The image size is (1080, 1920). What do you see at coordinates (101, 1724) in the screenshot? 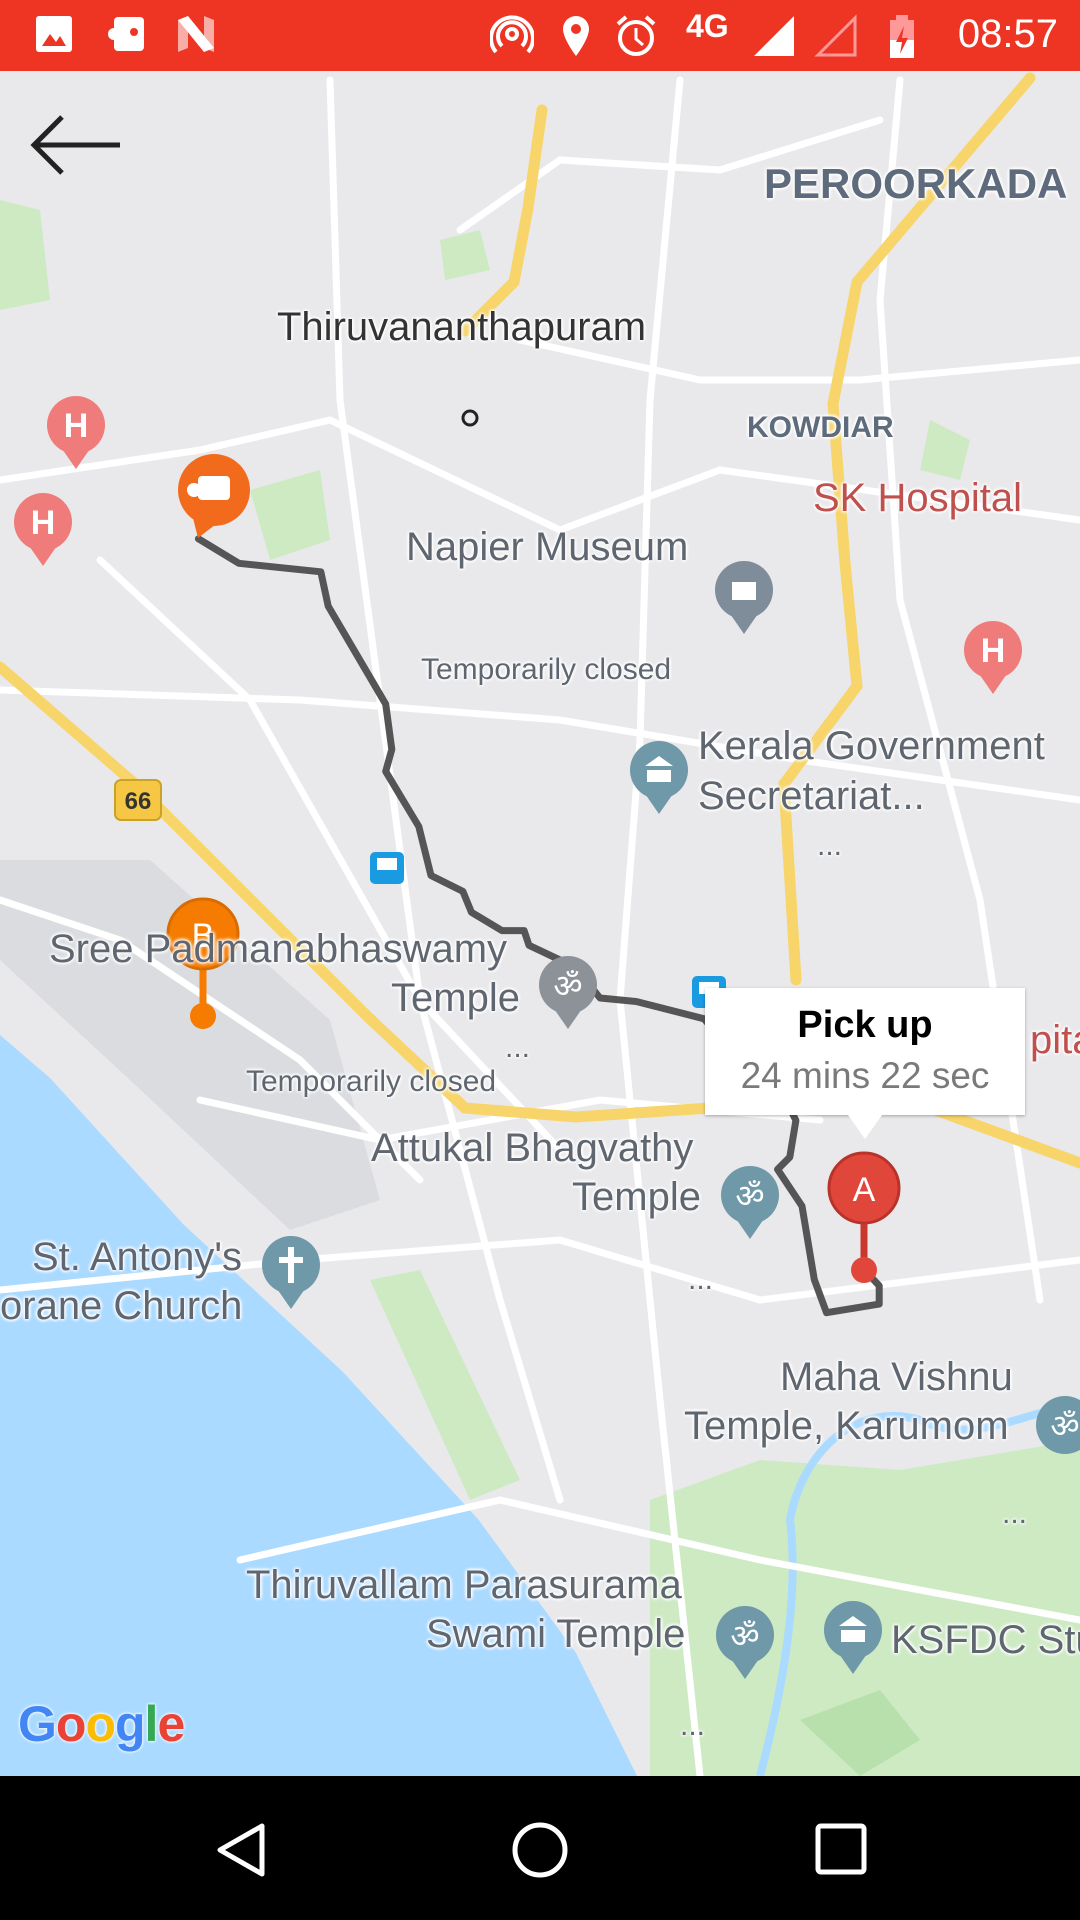
I see `google-logo: Google` at bounding box center [101, 1724].